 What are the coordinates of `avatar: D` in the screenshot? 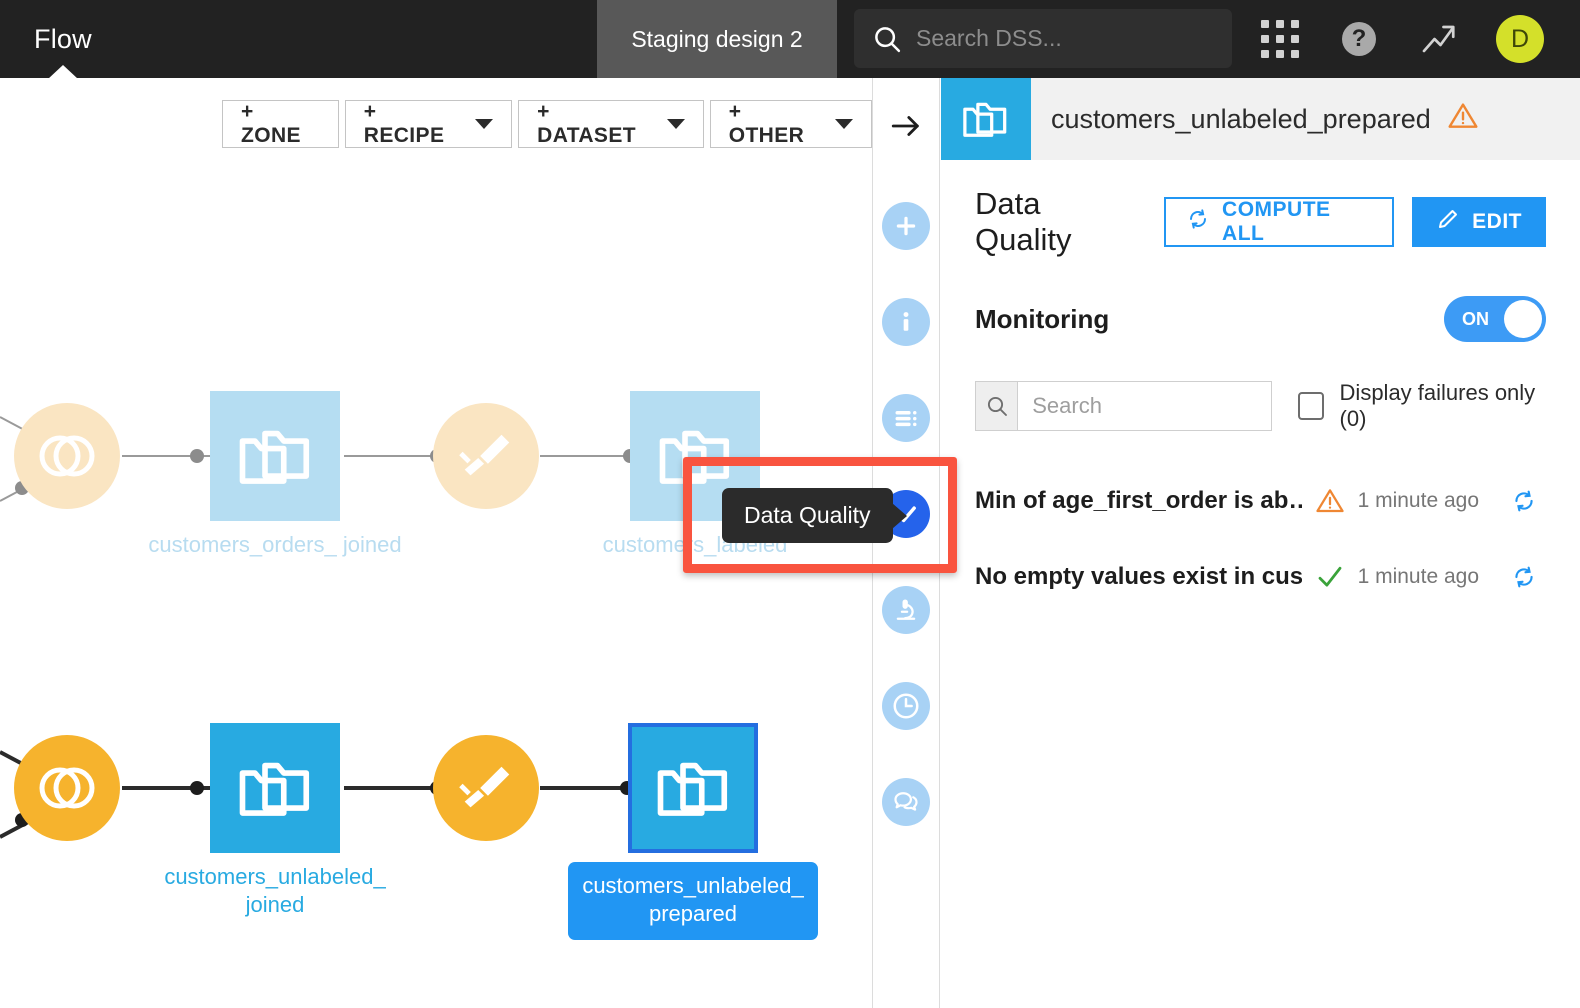 It's located at (1520, 39).